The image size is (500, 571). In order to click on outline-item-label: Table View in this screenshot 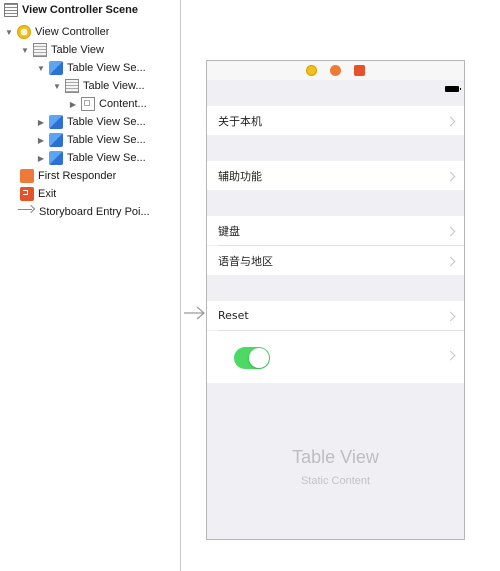, I will do `click(77, 50)`.